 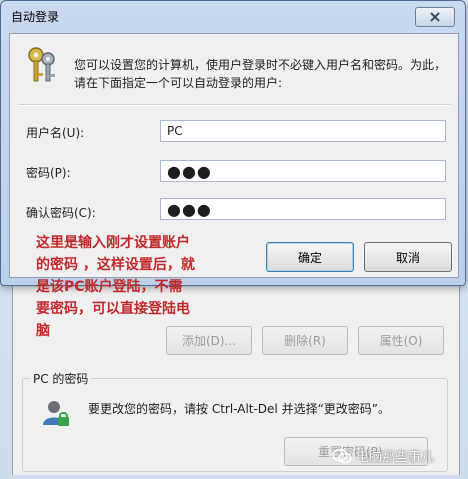 I want to click on user-icon, so click(x=56, y=413).